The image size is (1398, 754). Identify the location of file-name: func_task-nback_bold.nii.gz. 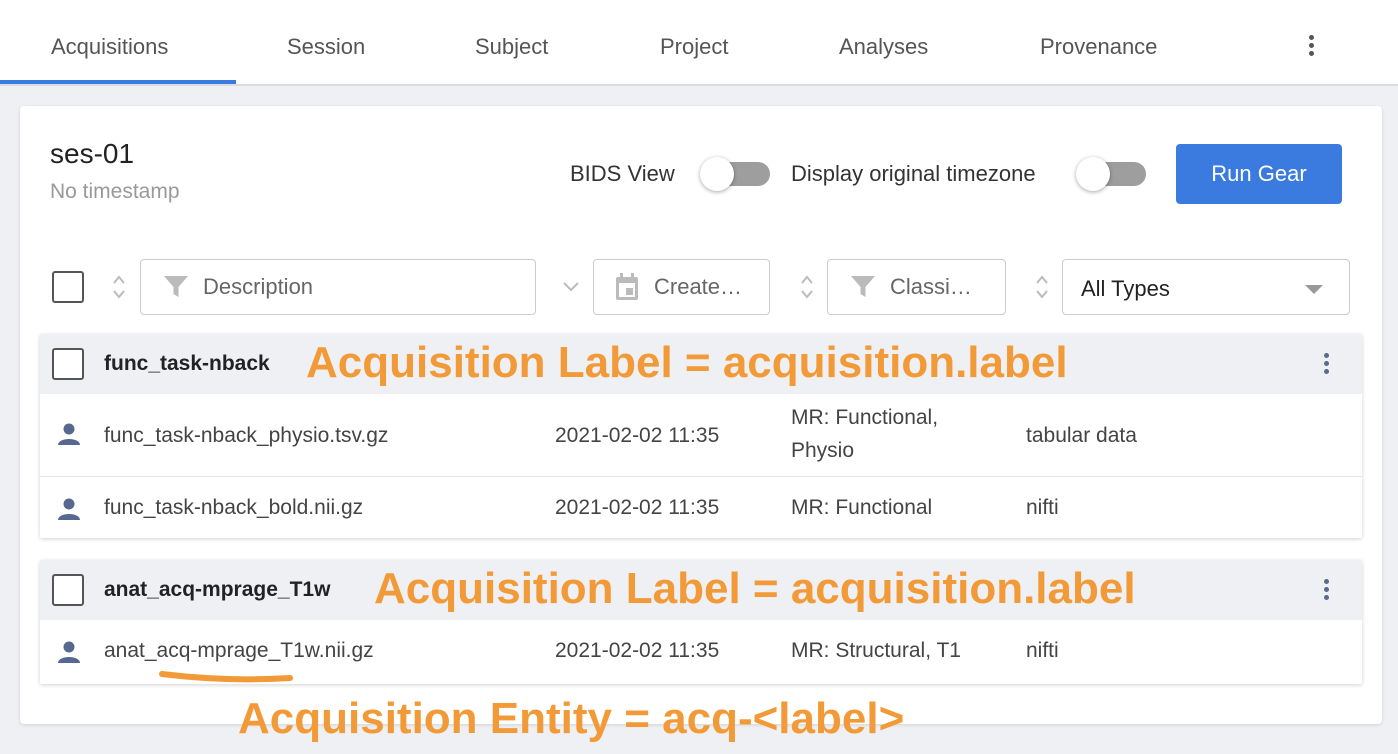
(233, 508).